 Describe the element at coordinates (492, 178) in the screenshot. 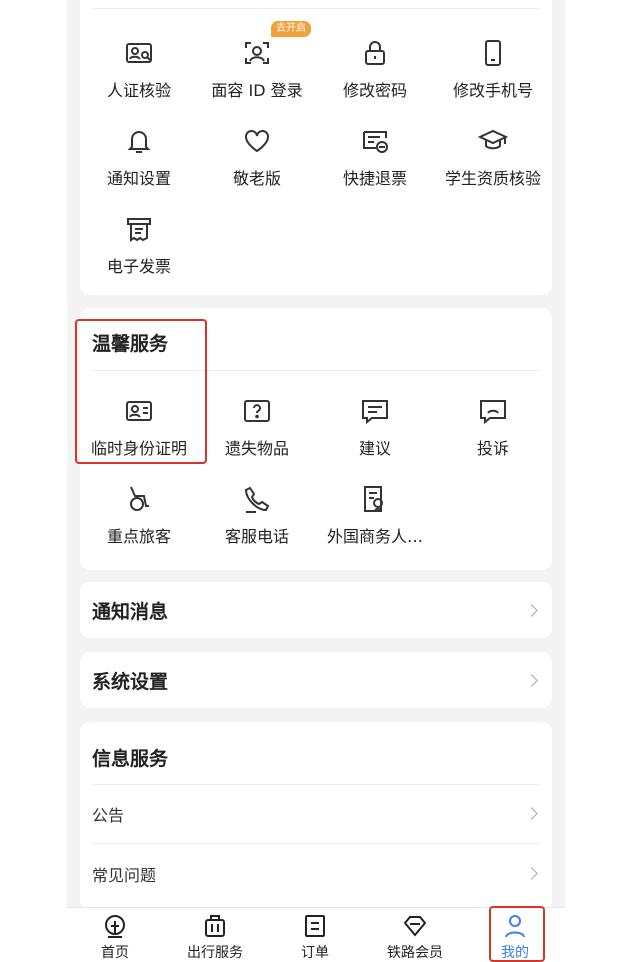

I see `grid-item-label: 学生资质核验` at that location.